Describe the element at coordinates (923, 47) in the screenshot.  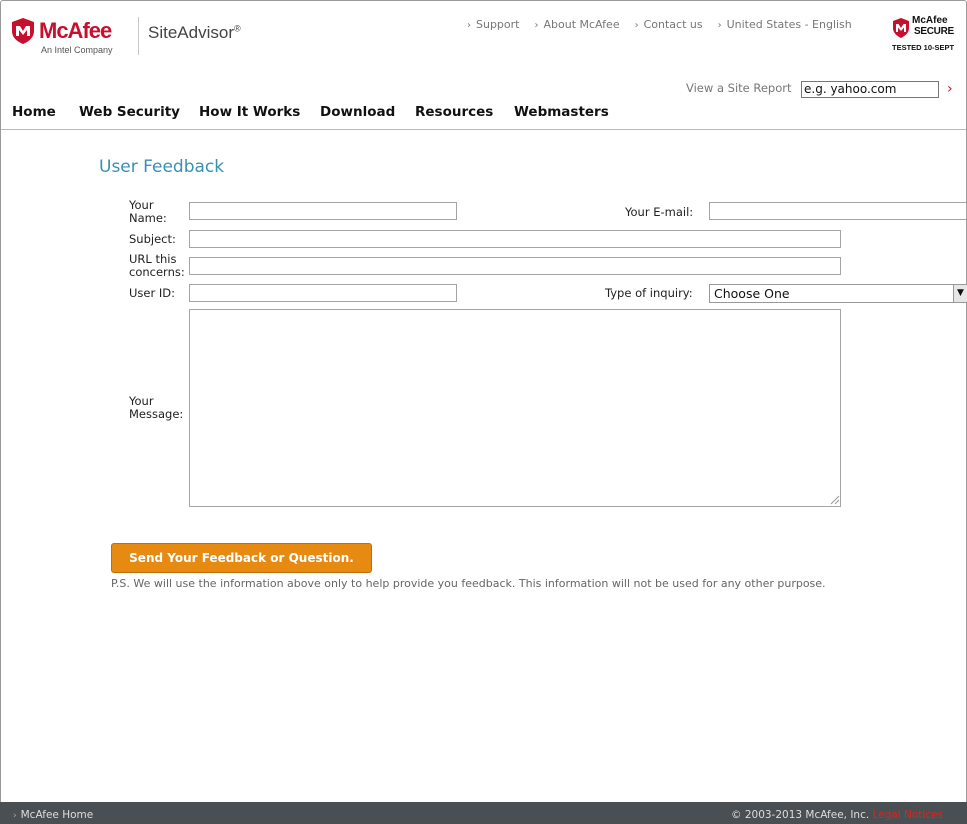
I see `secure-tested-date: TESTED 10-SEPT` at that location.